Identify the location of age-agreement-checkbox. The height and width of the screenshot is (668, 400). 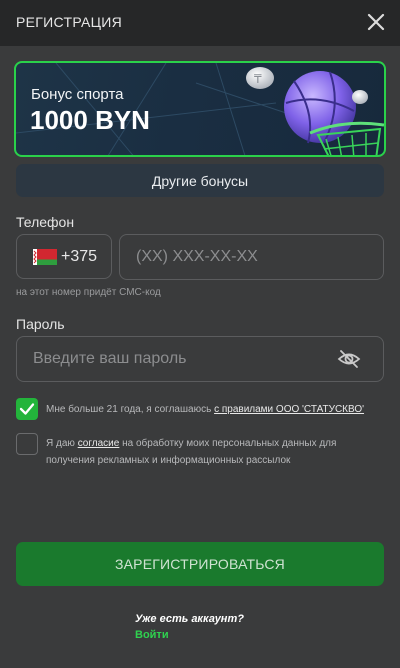
(27, 409).